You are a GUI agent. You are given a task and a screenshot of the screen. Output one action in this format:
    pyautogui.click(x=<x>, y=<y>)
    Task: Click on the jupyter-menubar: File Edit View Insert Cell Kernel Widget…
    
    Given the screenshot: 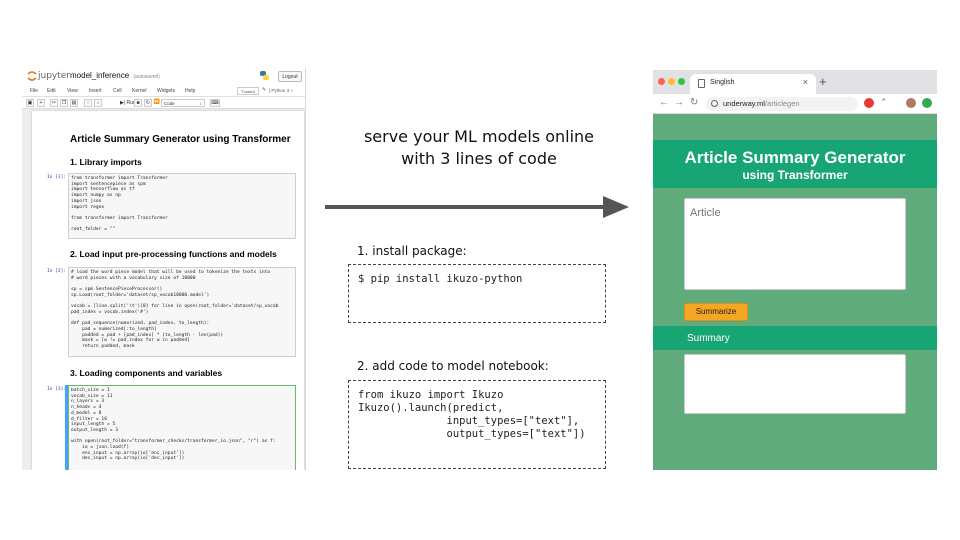 What is the action you would take?
    pyautogui.click(x=163, y=91)
    